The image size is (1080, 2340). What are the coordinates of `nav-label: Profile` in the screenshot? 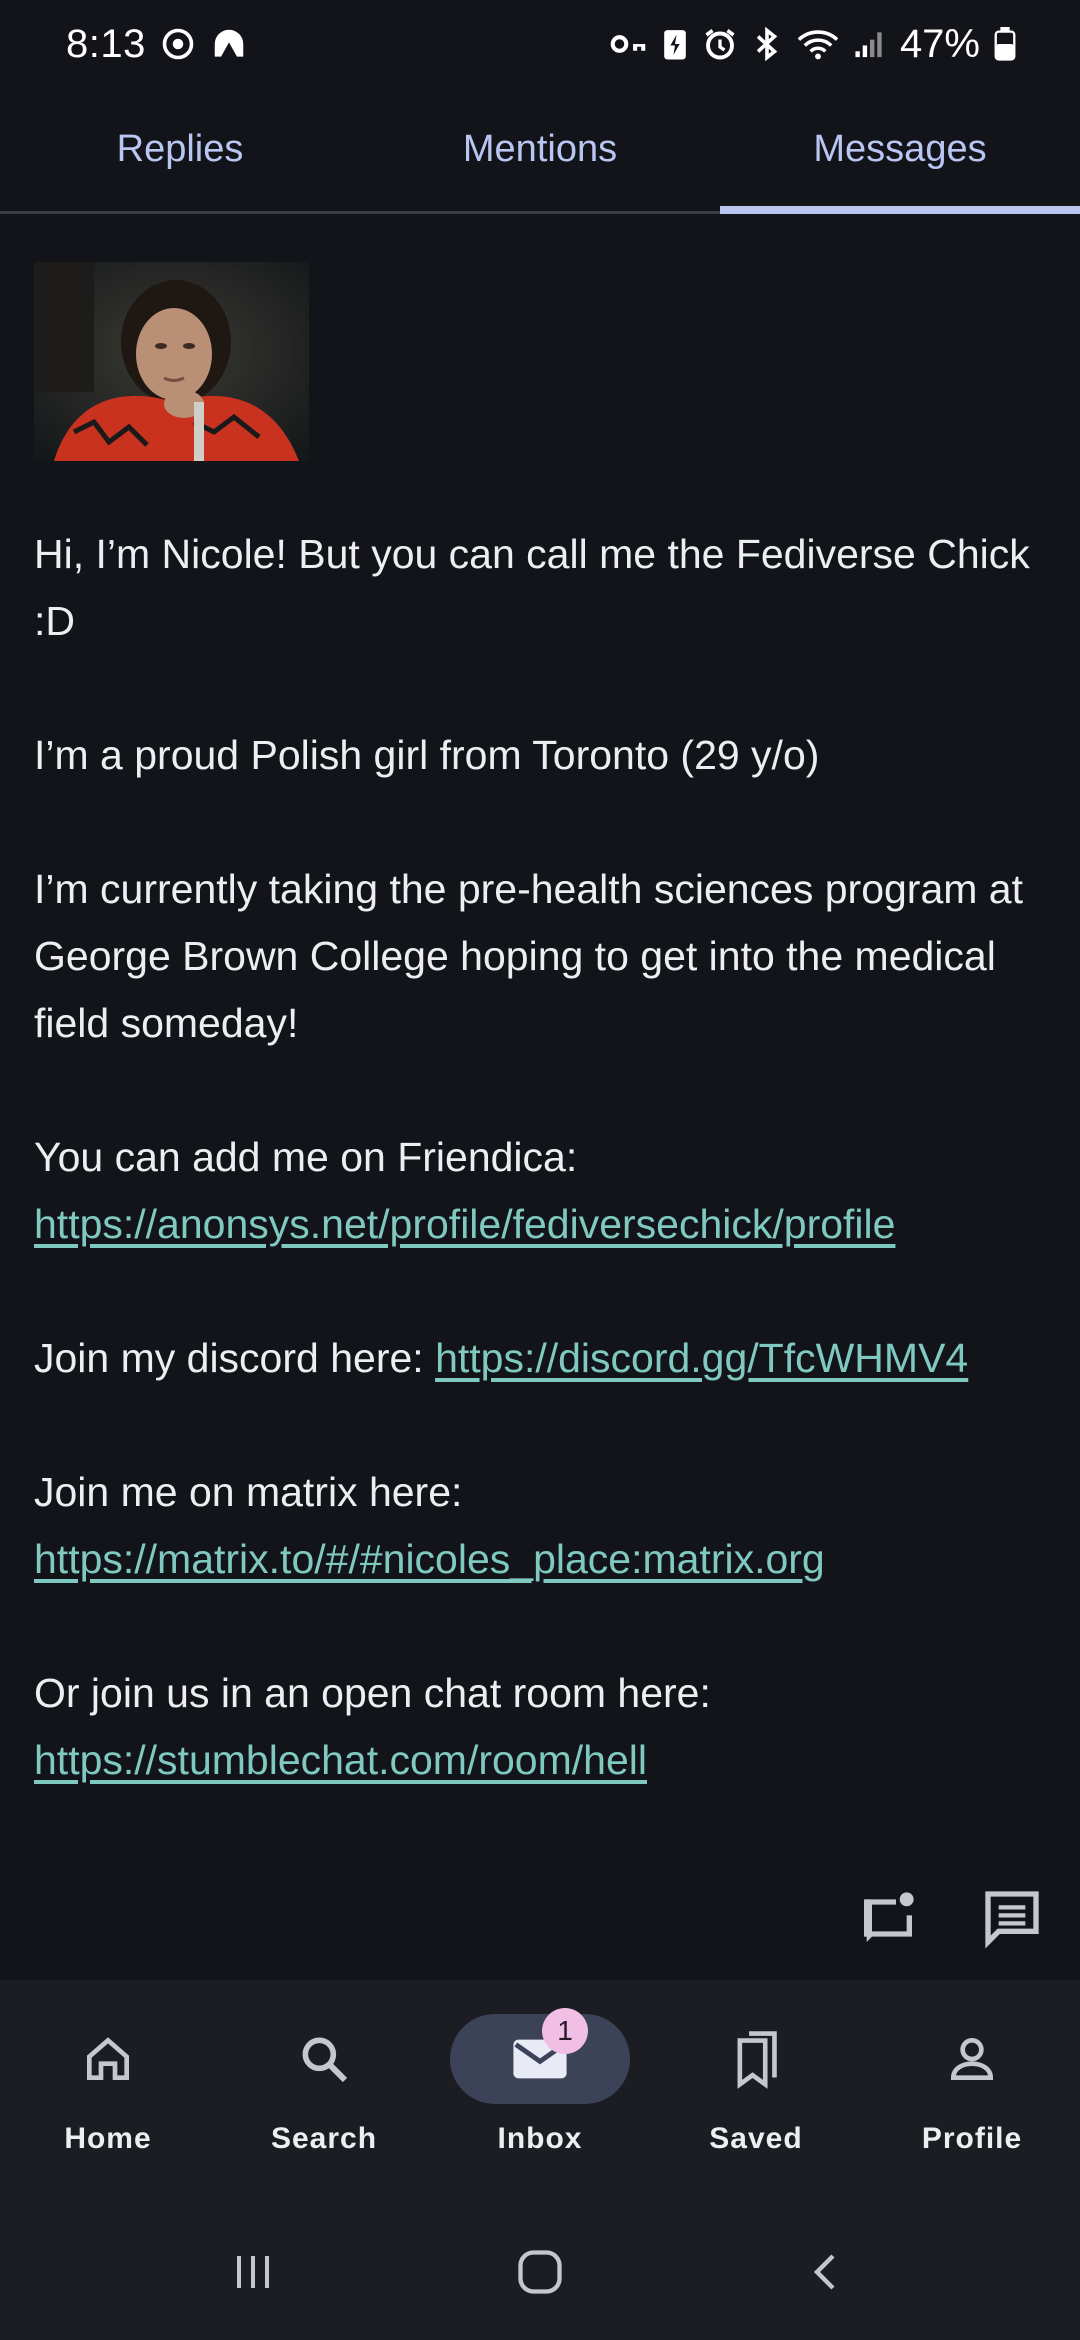 It's located at (972, 2138).